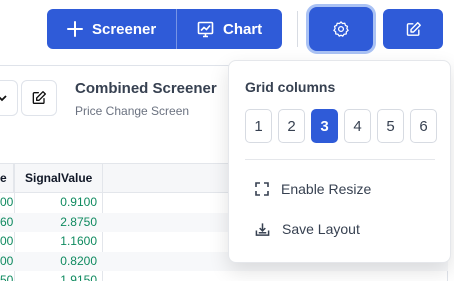  Describe the element at coordinates (146, 88) in the screenshot. I see `card-title: Combined Screener` at that location.